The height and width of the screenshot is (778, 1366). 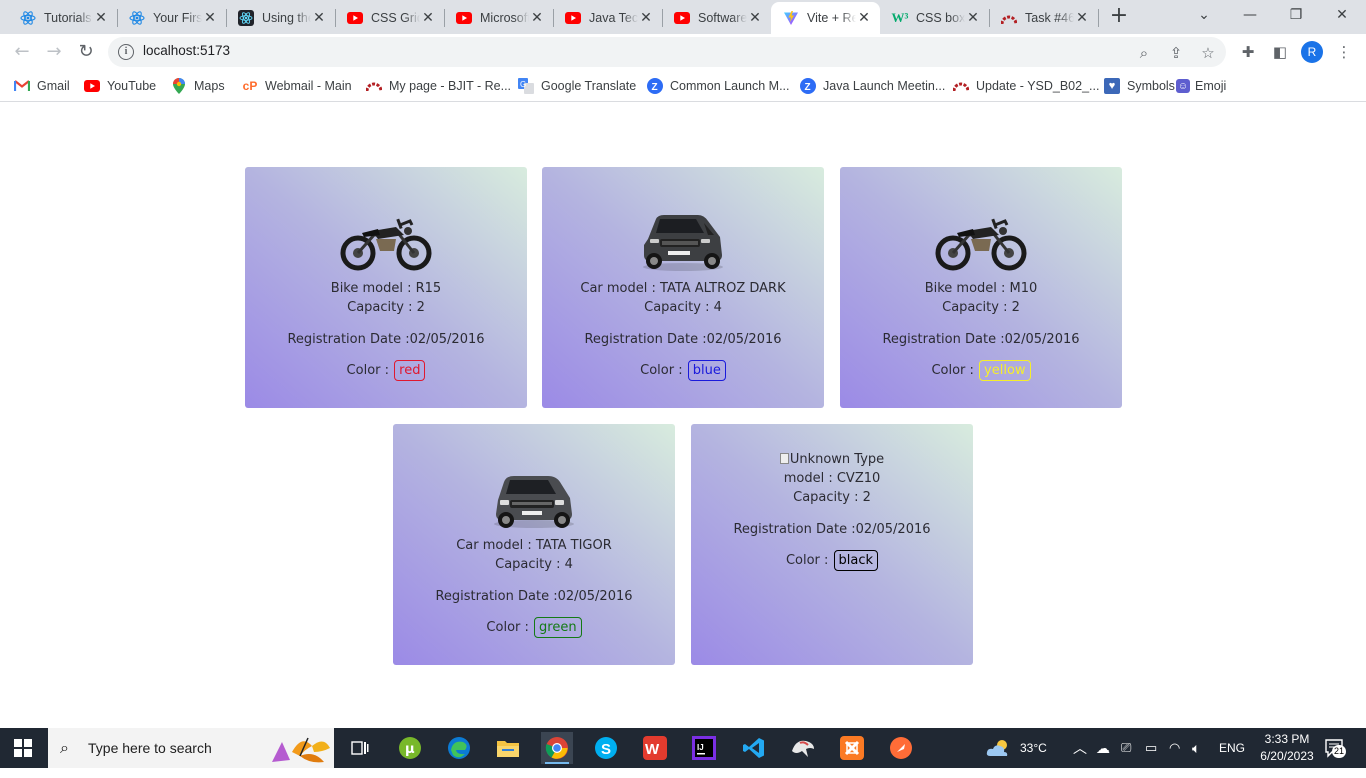 I want to click on bookmark-google-translate: G Google Translate, so click(x=577, y=86).